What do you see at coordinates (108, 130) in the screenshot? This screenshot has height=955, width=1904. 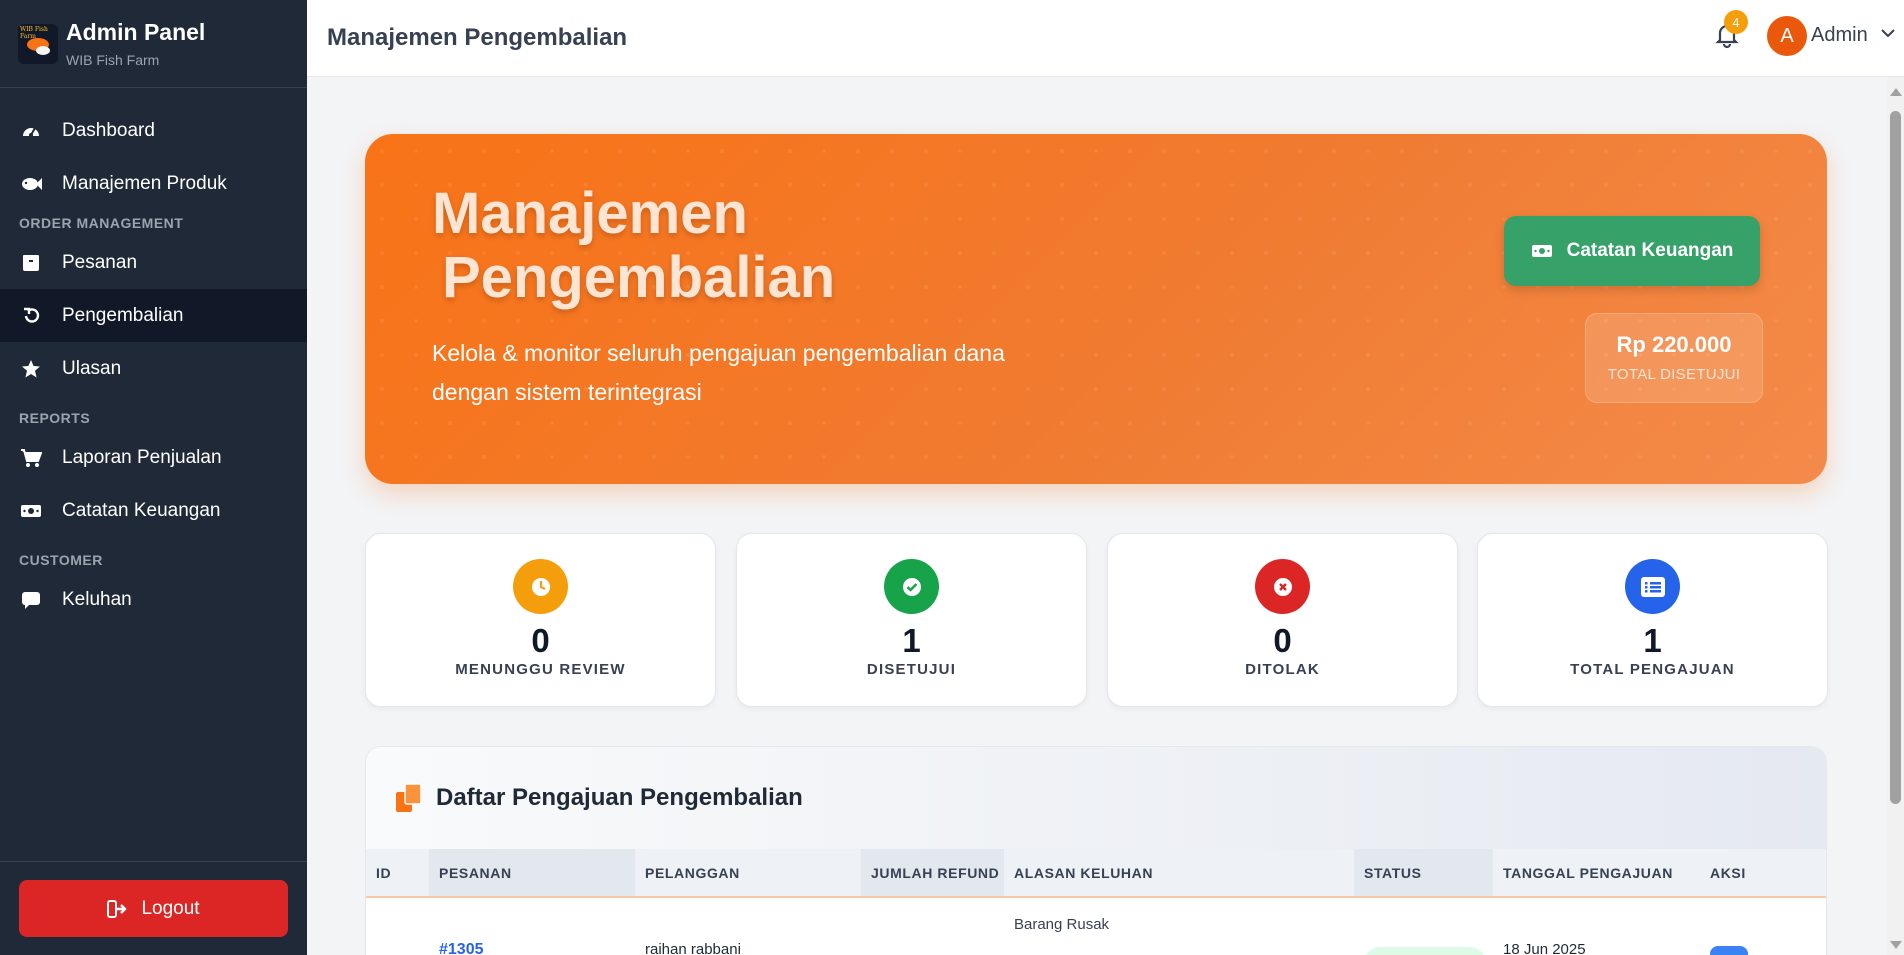 I see `sidebar-item-label: Dashboard` at bounding box center [108, 130].